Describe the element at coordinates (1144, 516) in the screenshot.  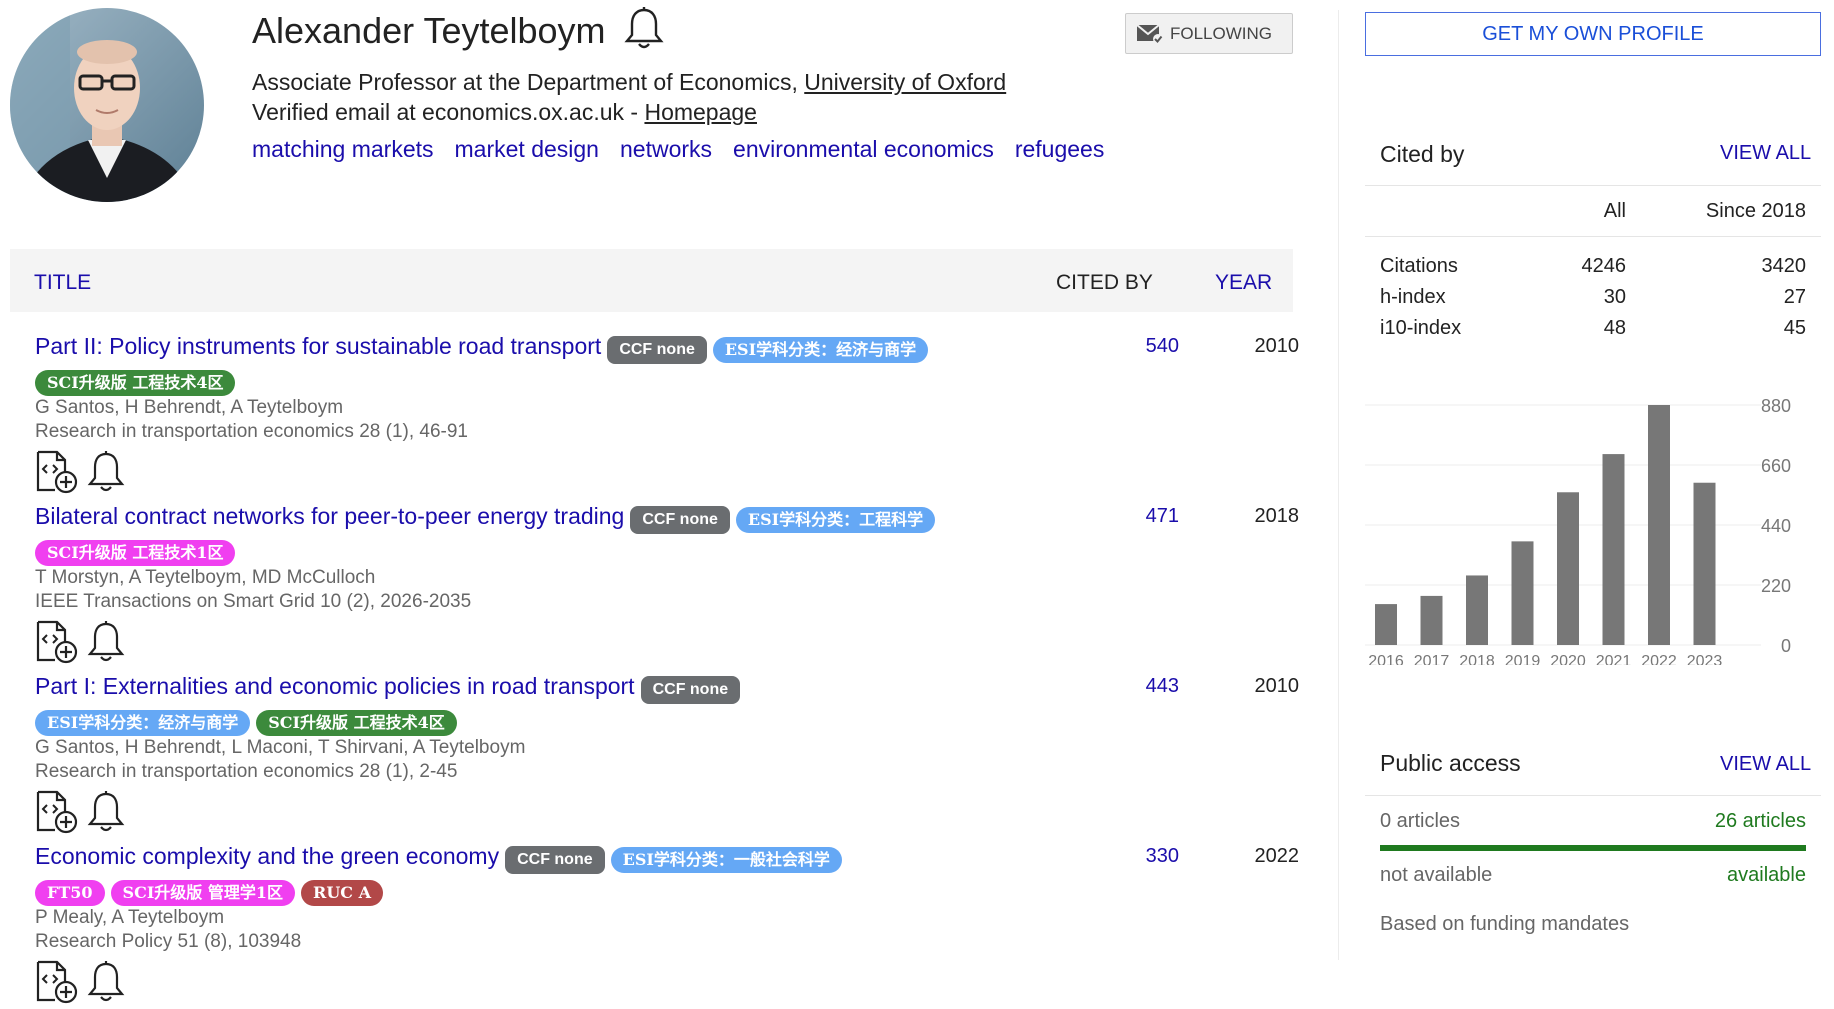
I see `cited-by-count: 471` at that location.